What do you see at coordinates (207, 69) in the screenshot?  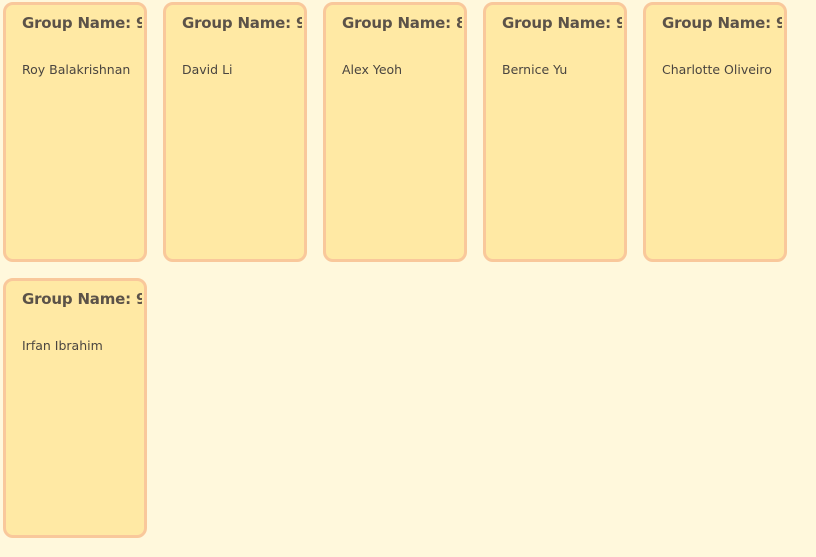 I see `member-name: David Li` at bounding box center [207, 69].